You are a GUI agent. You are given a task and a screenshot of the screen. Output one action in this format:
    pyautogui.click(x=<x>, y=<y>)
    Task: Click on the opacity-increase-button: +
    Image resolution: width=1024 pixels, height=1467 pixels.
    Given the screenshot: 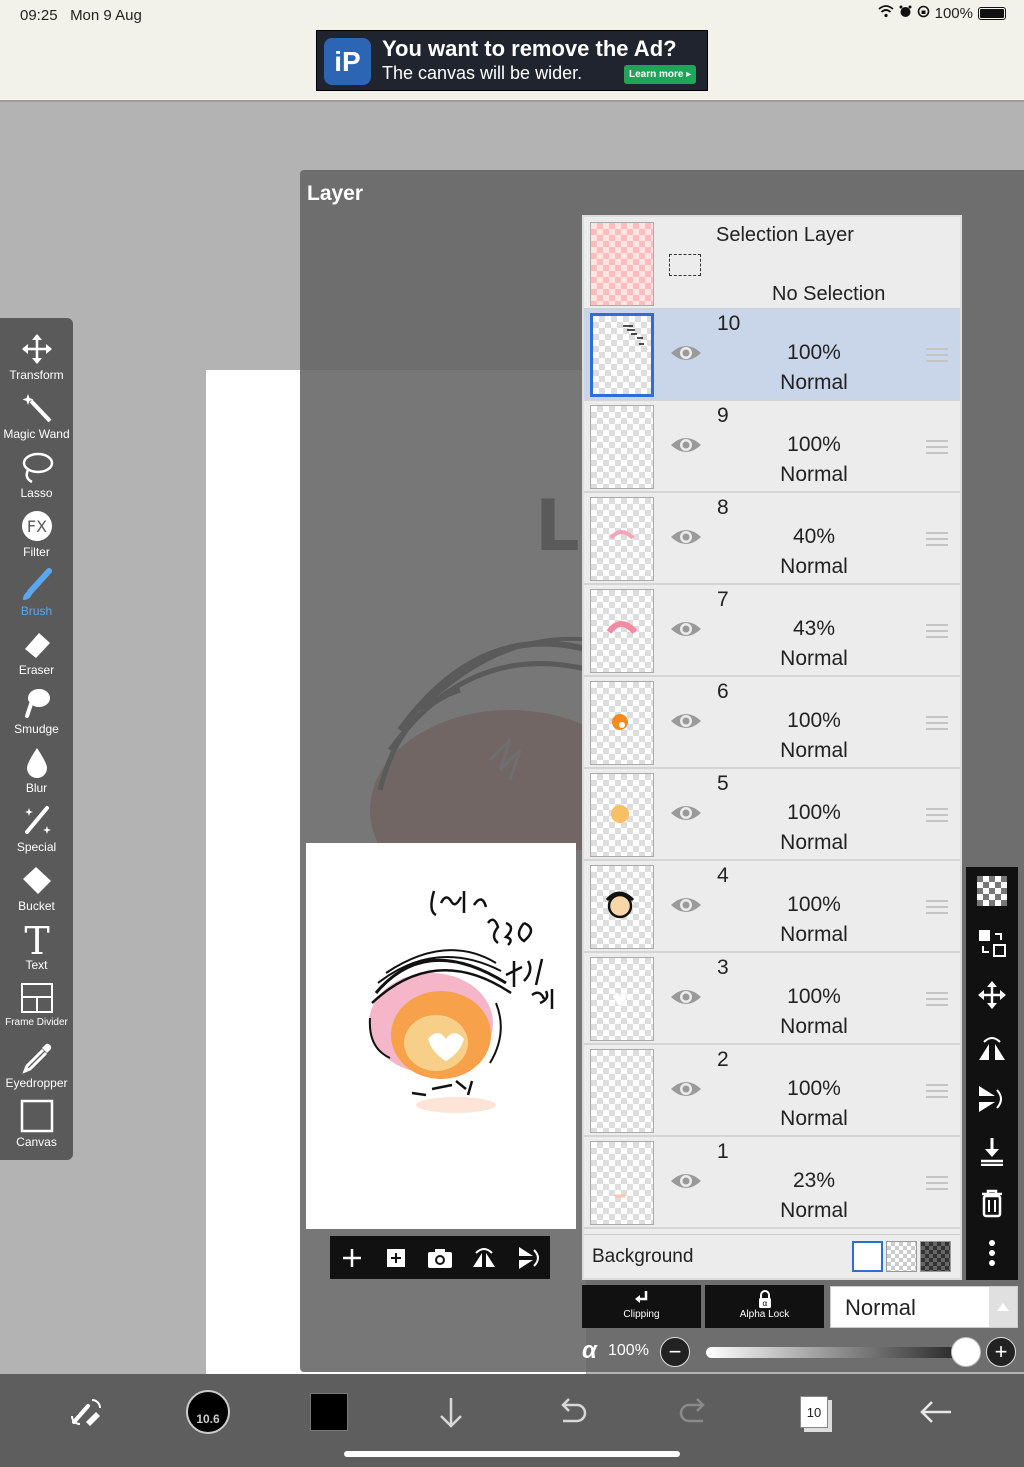 What is the action you would take?
    pyautogui.click(x=1001, y=1352)
    